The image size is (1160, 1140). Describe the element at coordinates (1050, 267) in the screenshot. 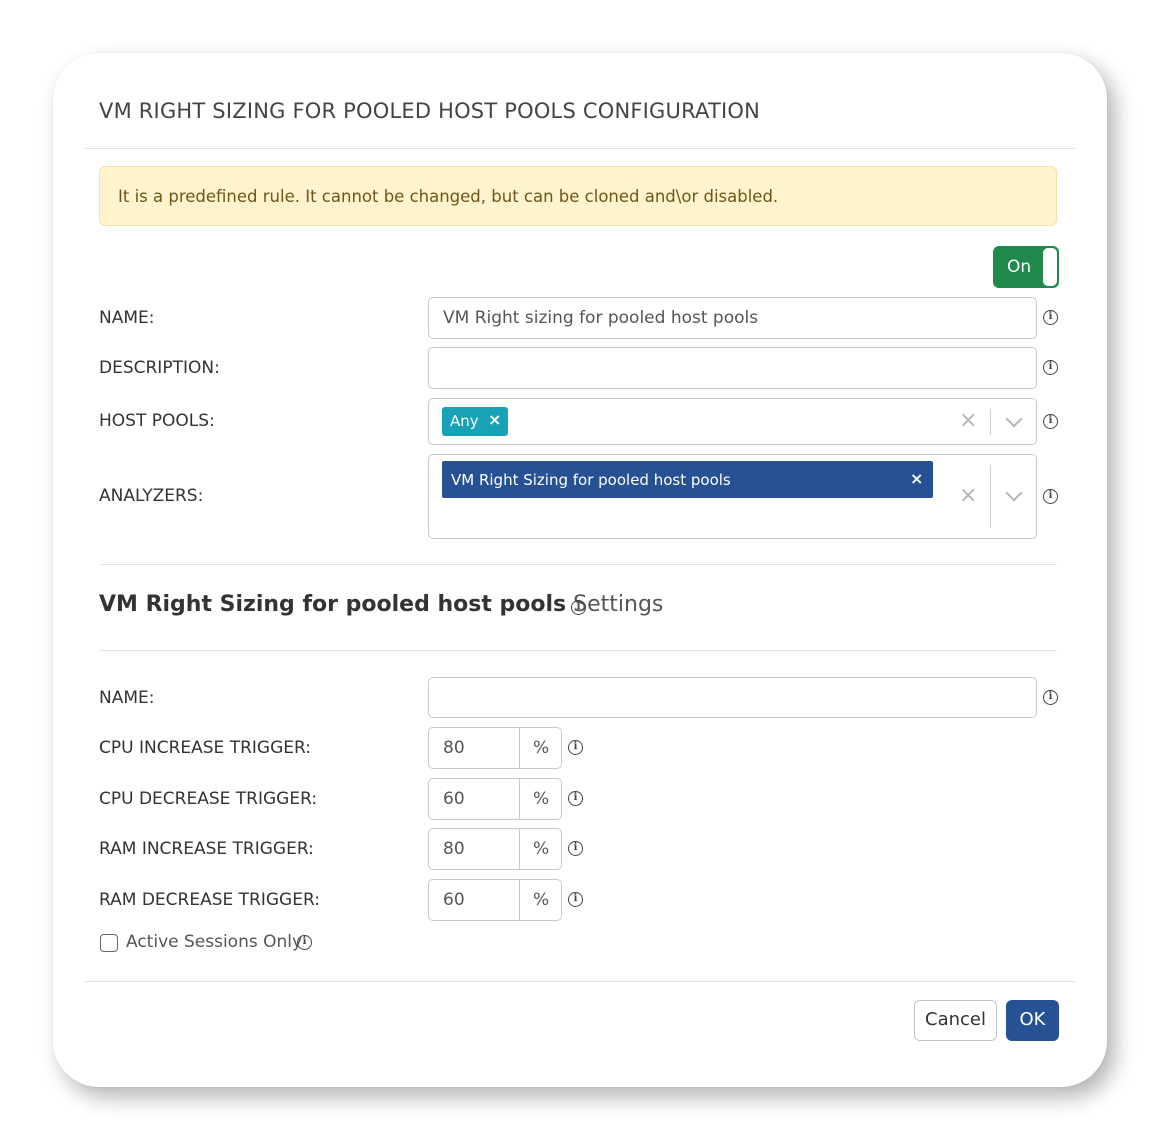

I see `toggle-knob` at that location.